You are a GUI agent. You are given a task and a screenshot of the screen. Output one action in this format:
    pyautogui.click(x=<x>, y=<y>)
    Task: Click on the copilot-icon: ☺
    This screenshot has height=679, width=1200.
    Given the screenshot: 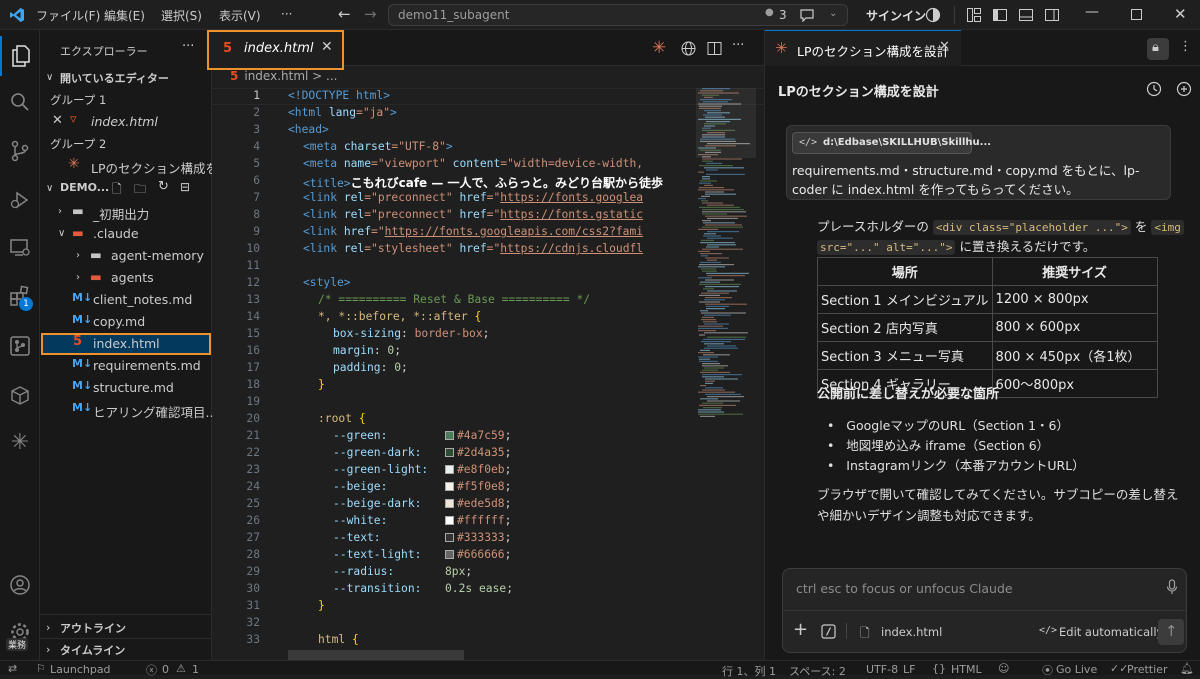 What is the action you would take?
    pyautogui.click(x=1003, y=668)
    